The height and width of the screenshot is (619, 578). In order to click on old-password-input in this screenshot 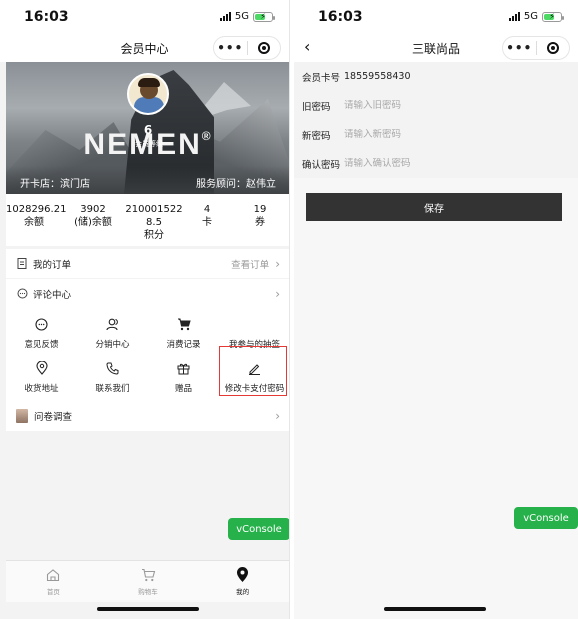, I will do `click(434, 105)`.